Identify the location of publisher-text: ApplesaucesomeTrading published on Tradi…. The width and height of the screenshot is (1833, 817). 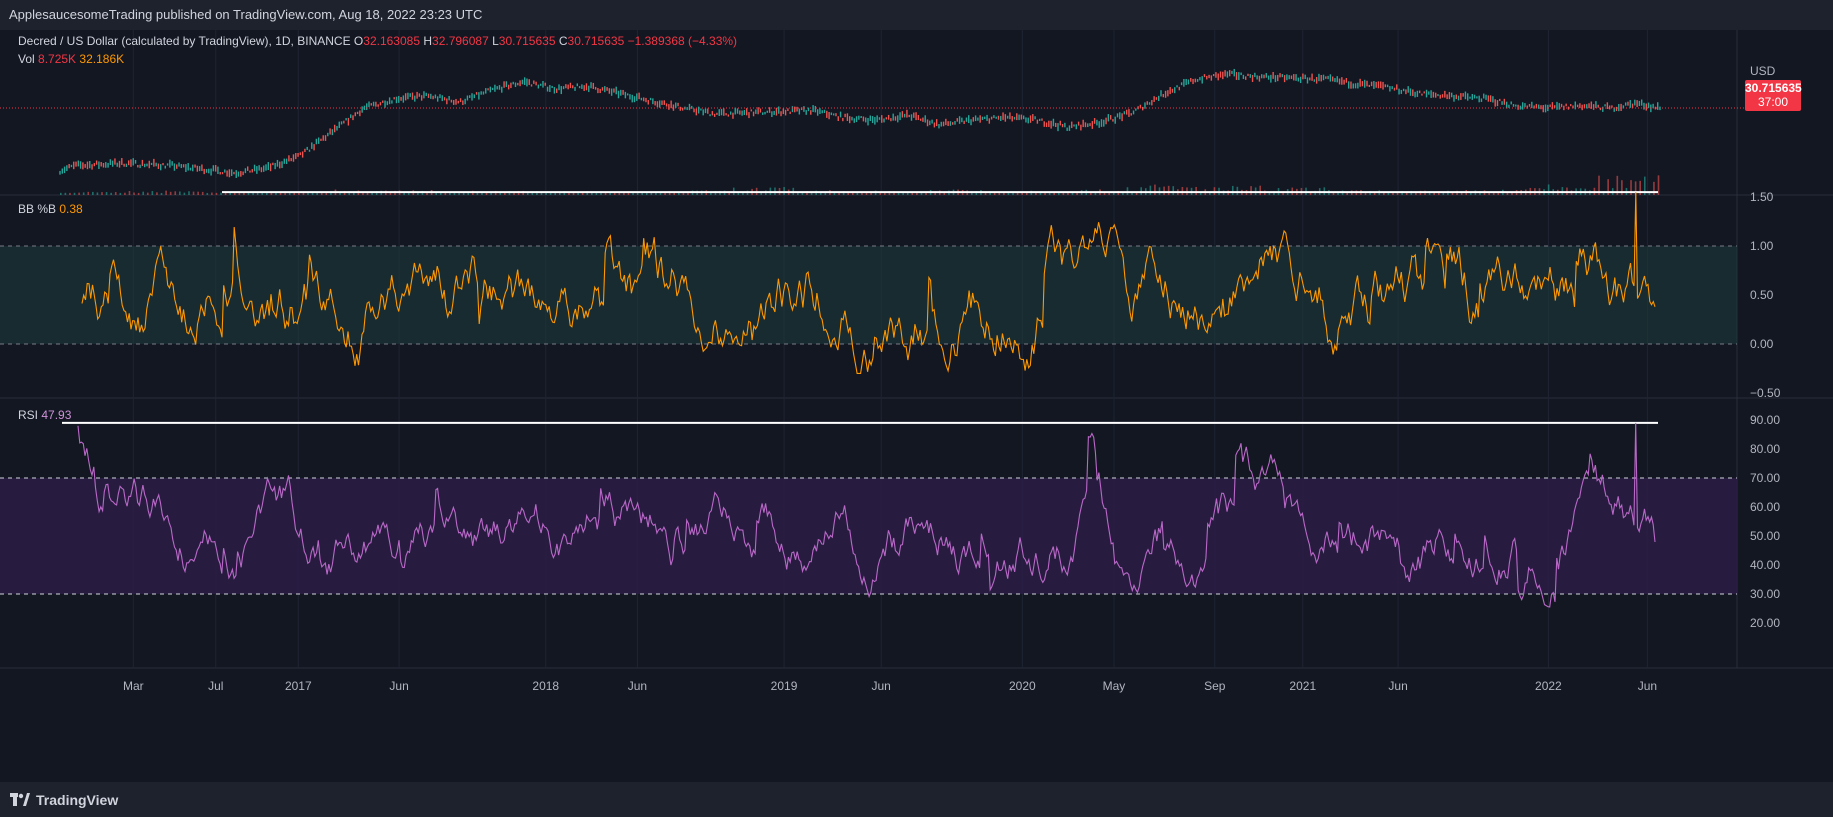
(246, 14).